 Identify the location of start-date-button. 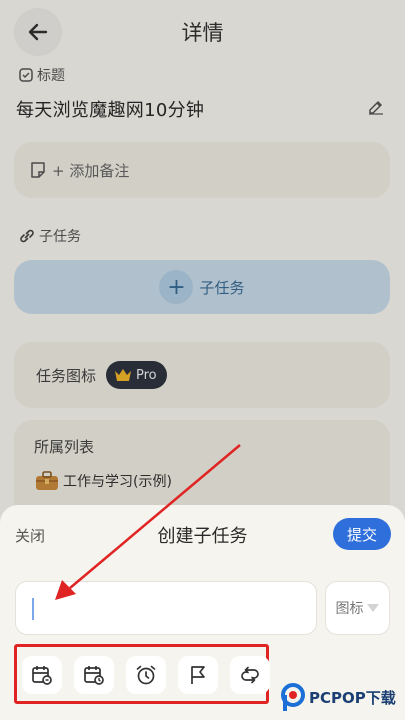
(42, 675).